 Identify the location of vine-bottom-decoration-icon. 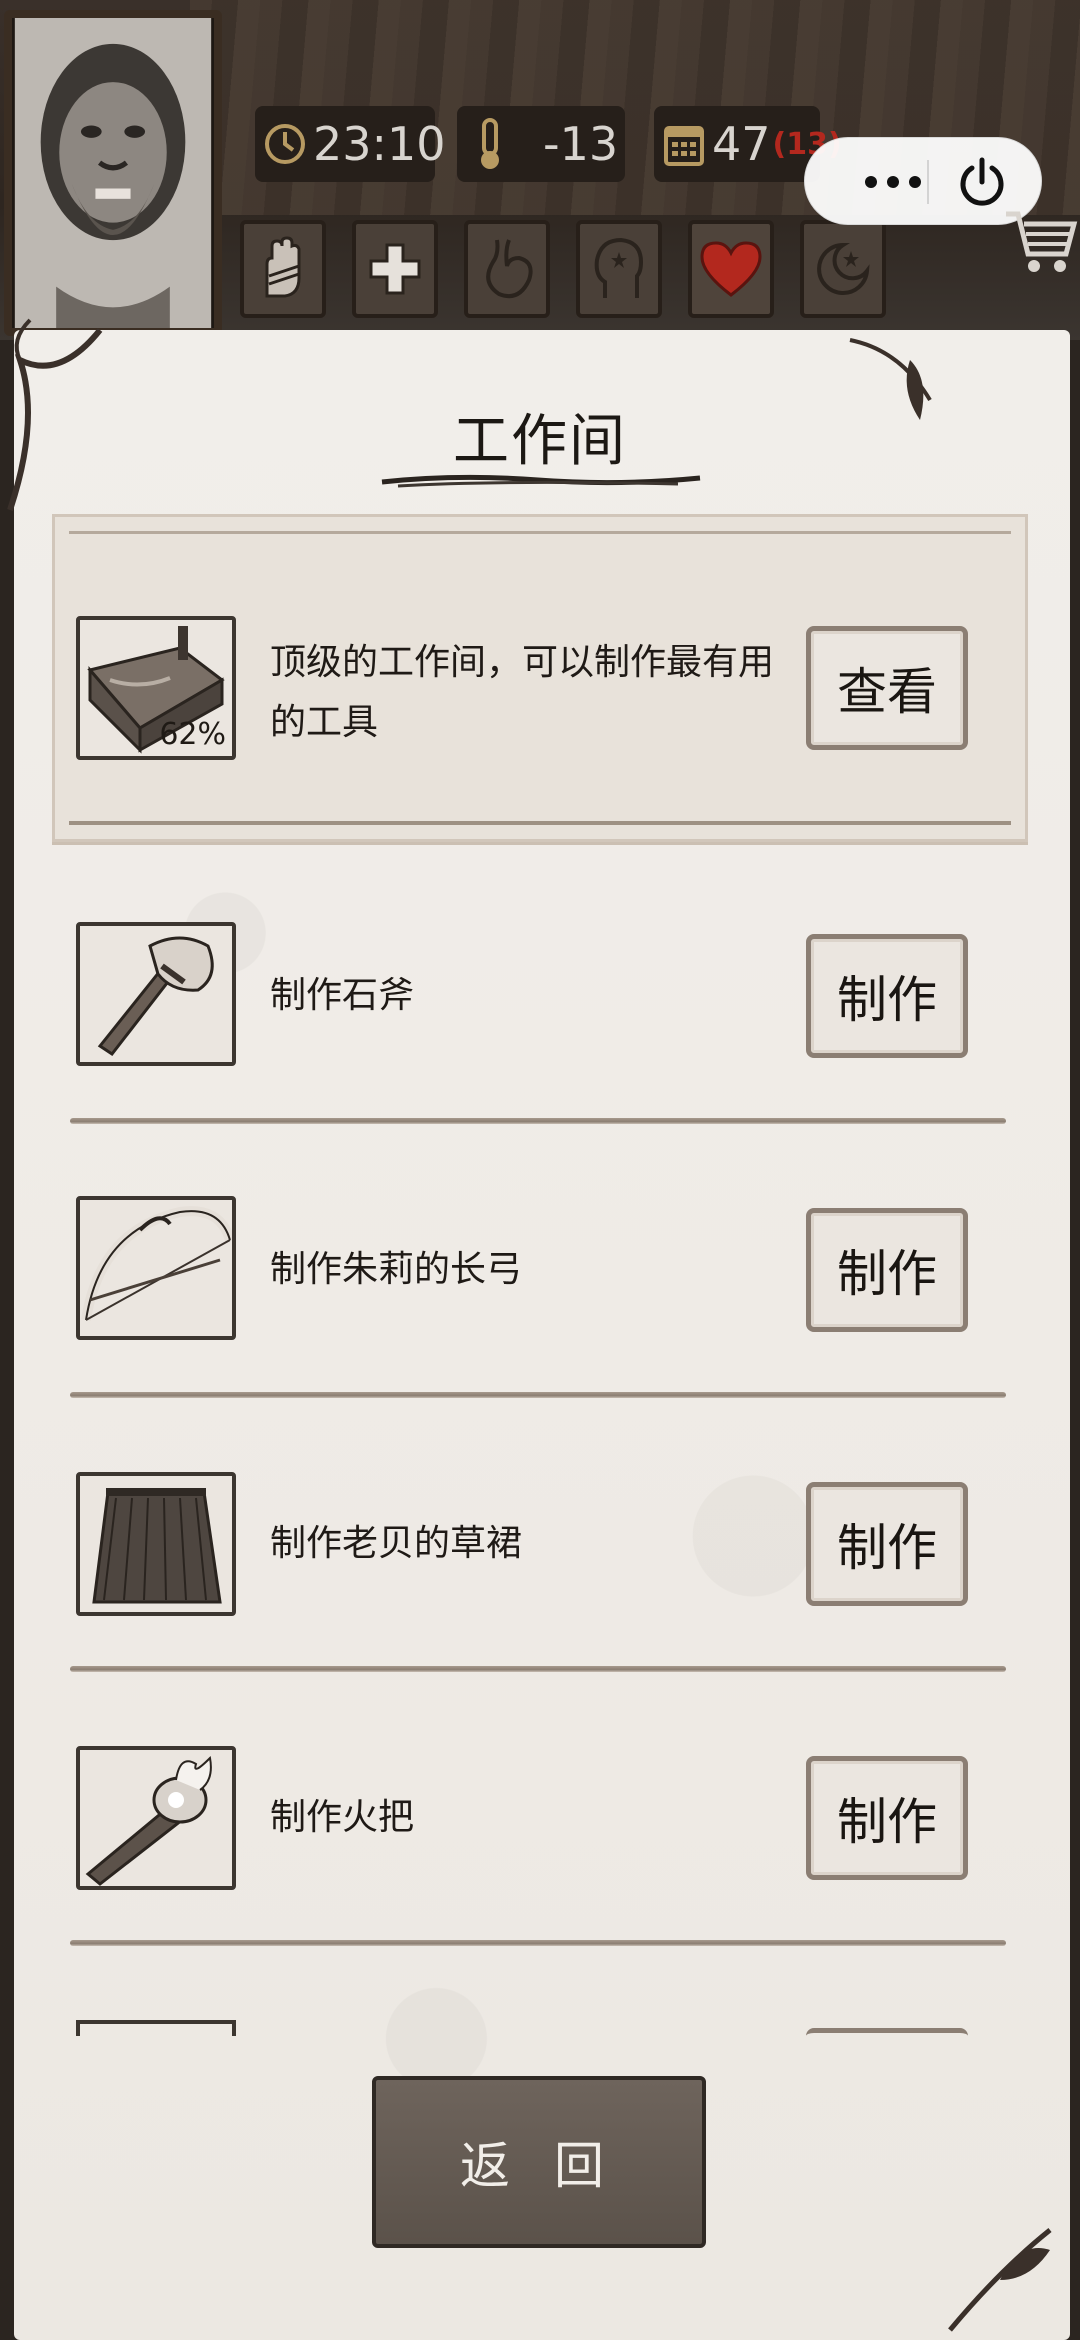
(1000, 2280).